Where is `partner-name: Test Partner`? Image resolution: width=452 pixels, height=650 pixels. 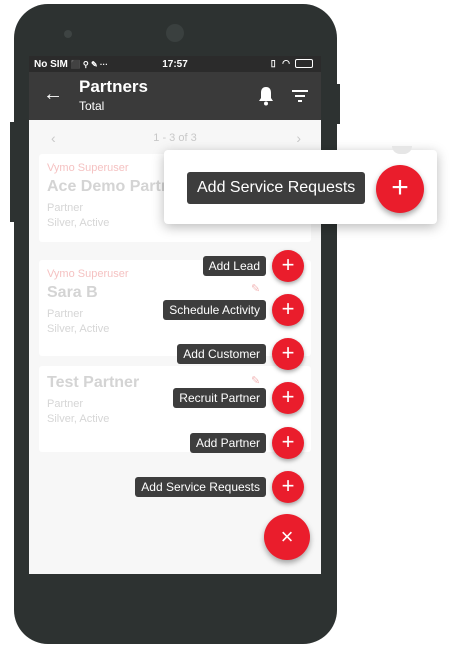 partner-name: Test Partner is located at coordinates (93, 382).